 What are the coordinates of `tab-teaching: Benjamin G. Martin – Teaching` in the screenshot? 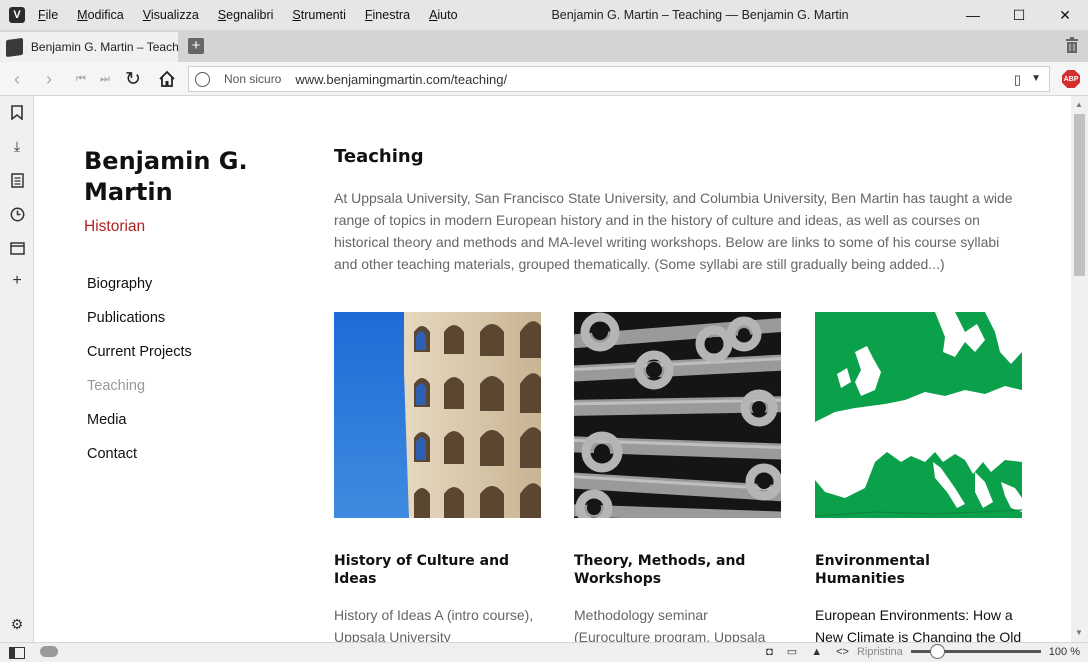 It's located at (89, 47).